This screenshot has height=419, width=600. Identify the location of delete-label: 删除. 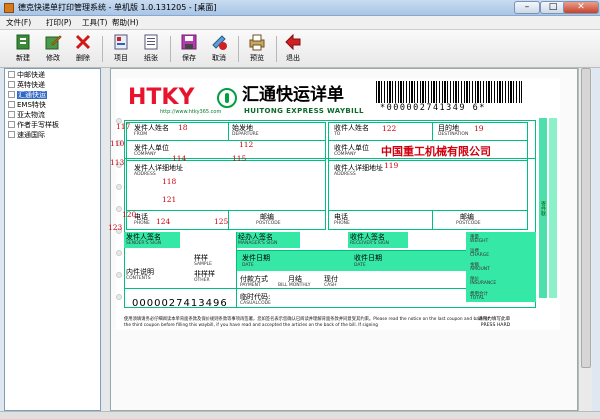
(83, 58).